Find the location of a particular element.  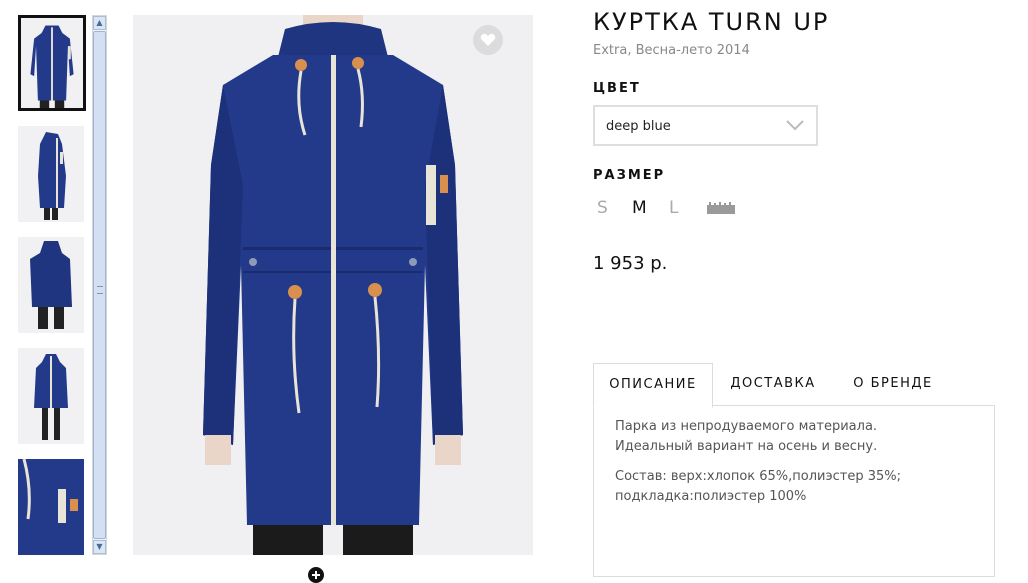

product-title: КУРТКА TURN UP is located at coordinates (711, 22).